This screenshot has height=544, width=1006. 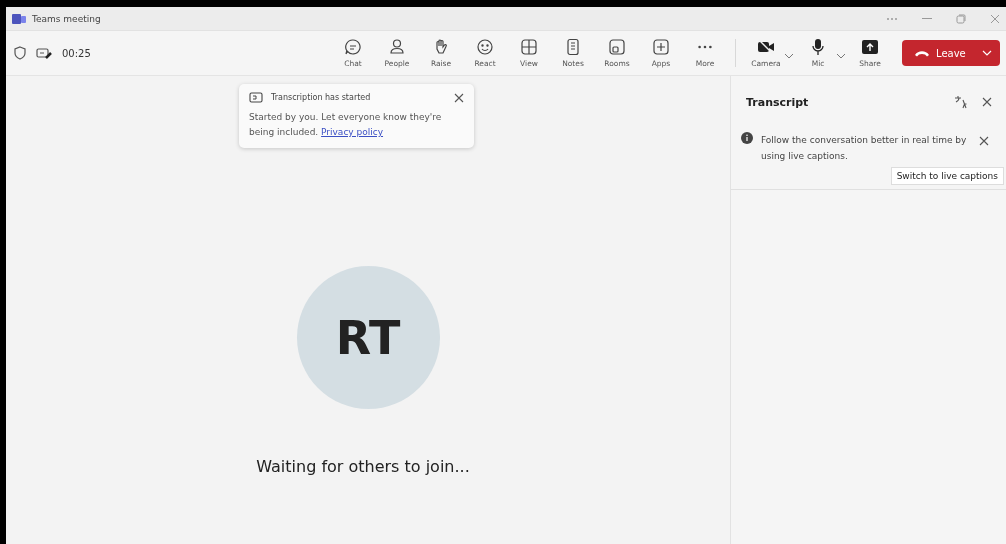 I want to click on people-icon, so click(x=397, y=47).